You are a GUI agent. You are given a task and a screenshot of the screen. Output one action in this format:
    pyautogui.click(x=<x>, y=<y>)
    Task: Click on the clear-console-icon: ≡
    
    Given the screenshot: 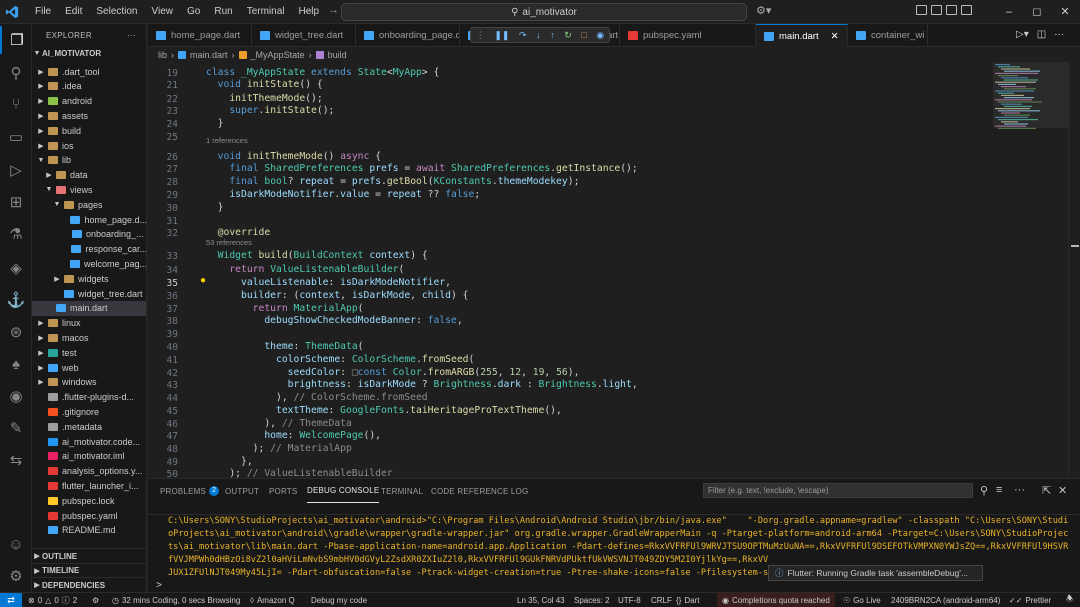 What is the action you would take?
    pyautogui.click(x=999, y=490)
    